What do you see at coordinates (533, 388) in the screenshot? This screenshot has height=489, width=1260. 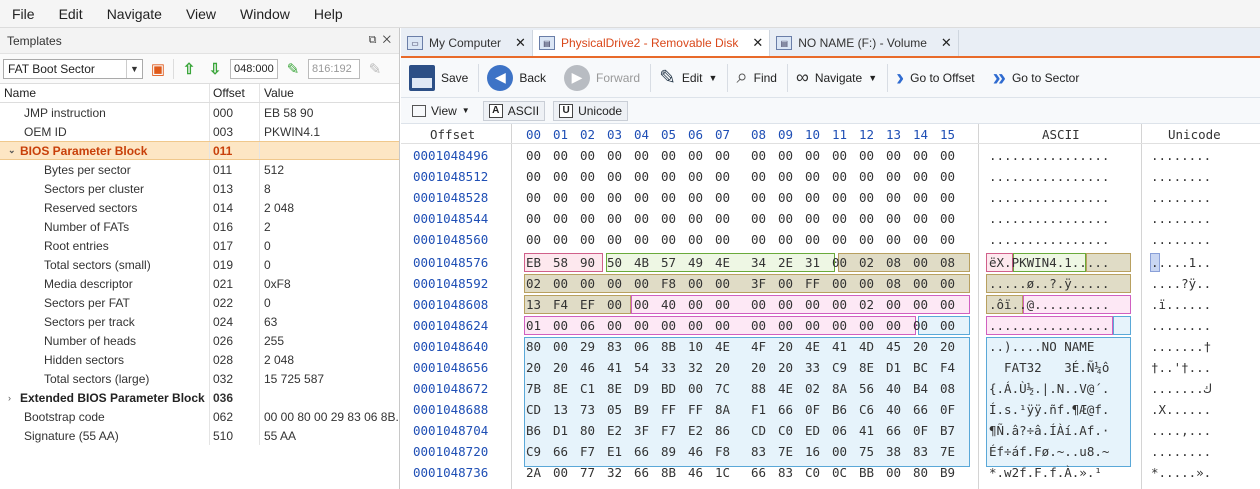 I see `hex-byte: 7B` at bounding box center [533, 388].